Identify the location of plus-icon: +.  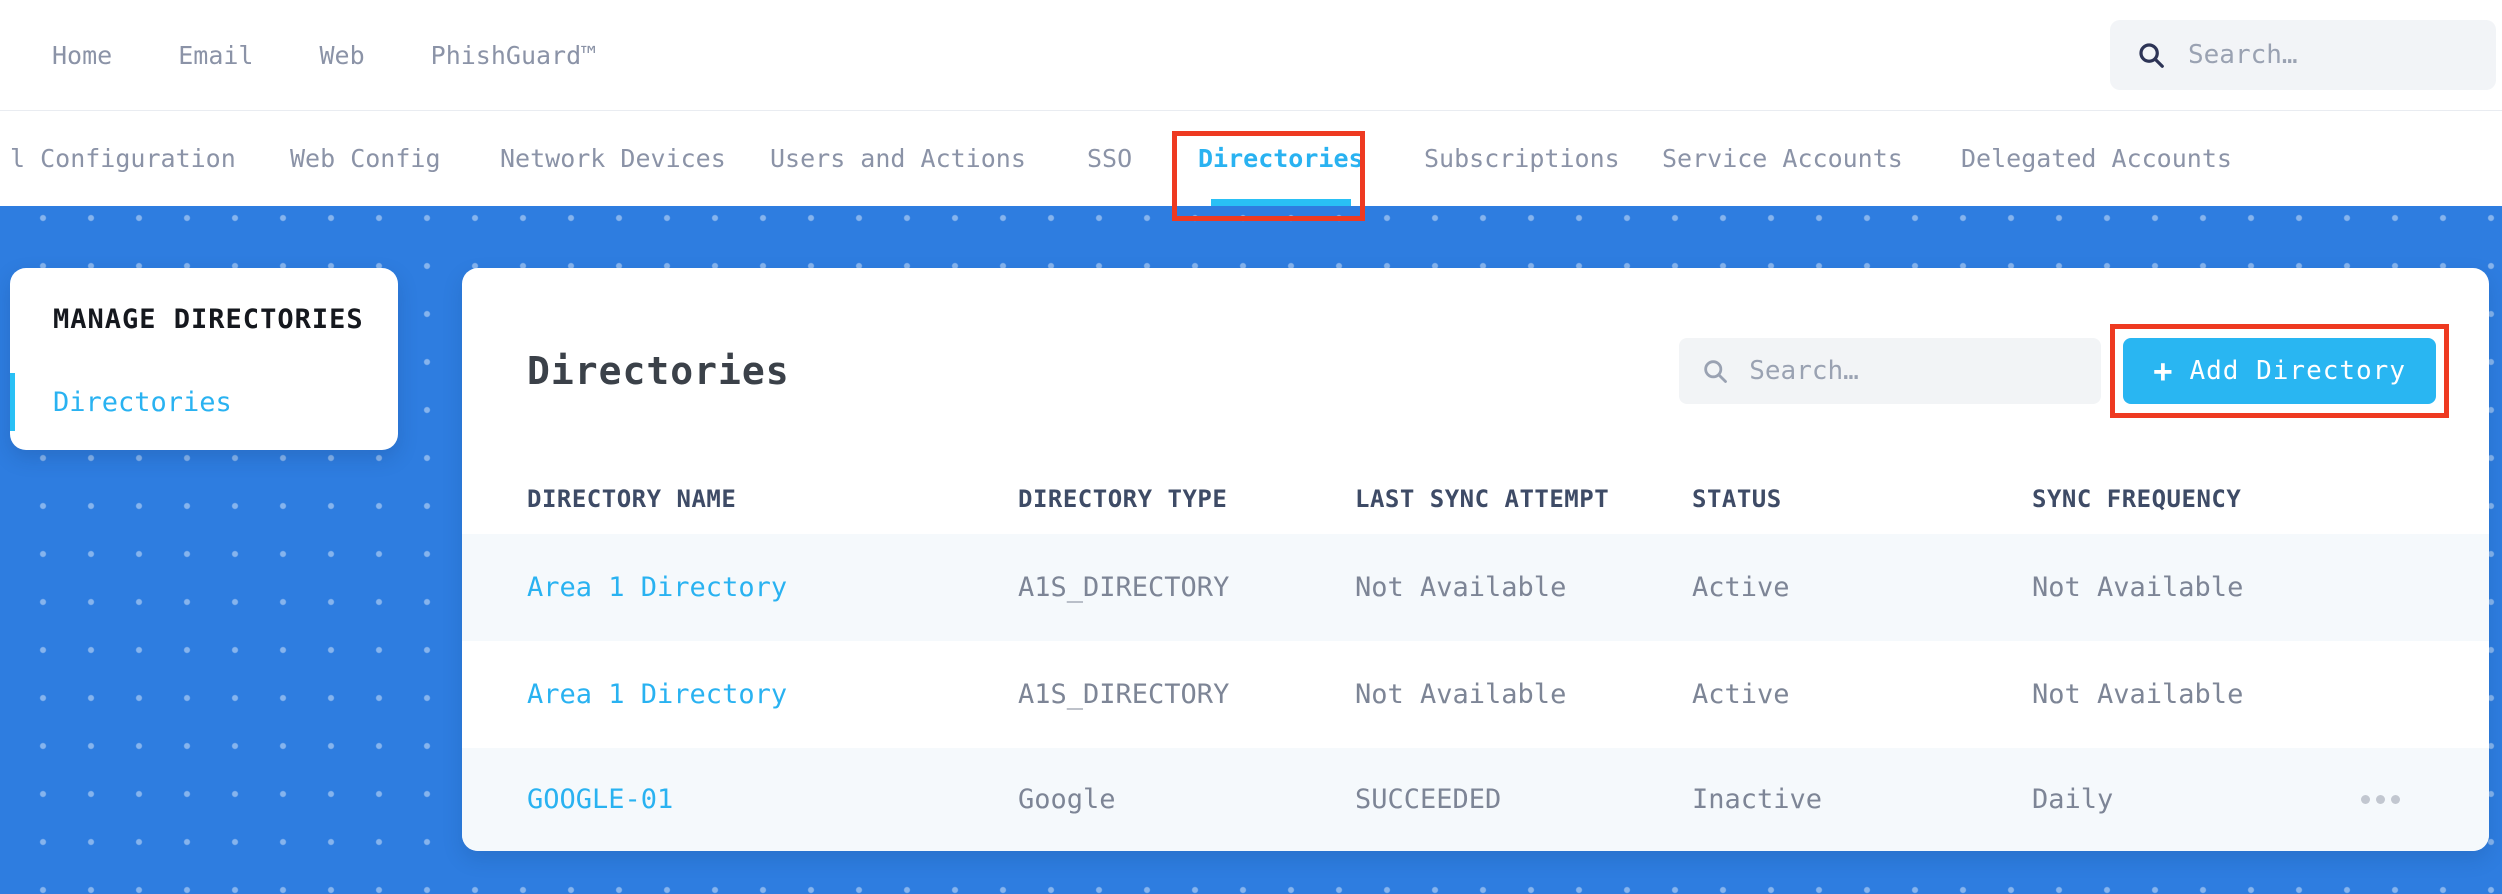
(2163, 371).